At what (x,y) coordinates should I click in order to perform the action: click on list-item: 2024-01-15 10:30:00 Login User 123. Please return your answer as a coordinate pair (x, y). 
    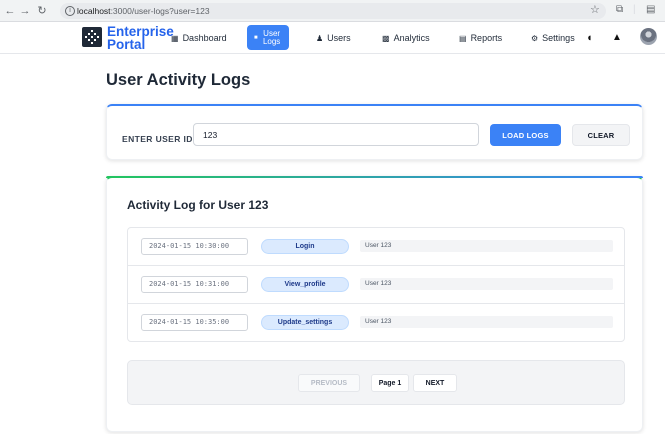
    Looking at the image, I should click on (376, 247).